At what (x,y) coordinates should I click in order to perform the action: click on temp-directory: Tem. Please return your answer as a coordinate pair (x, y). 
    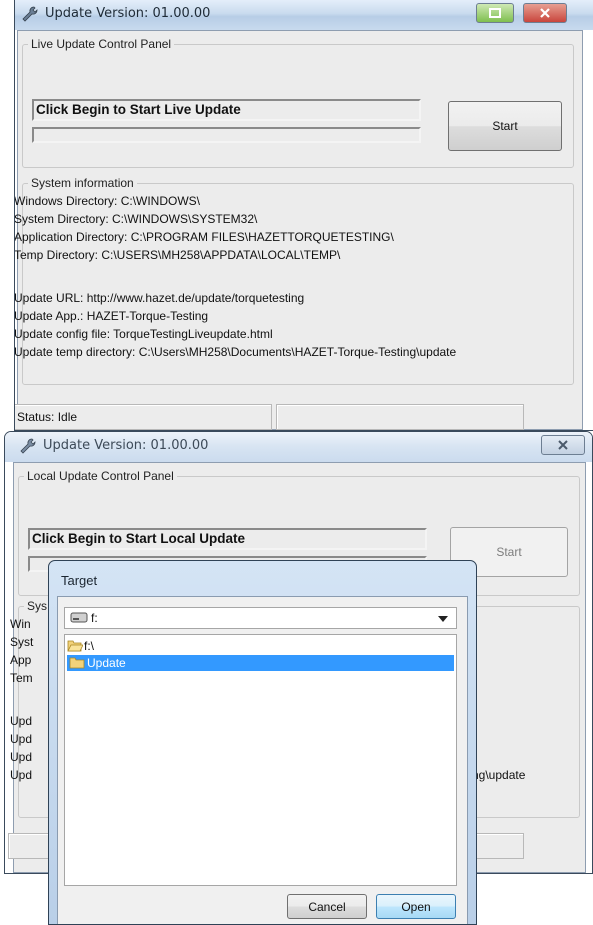
    Looking at the image, I should click on (21, 678).